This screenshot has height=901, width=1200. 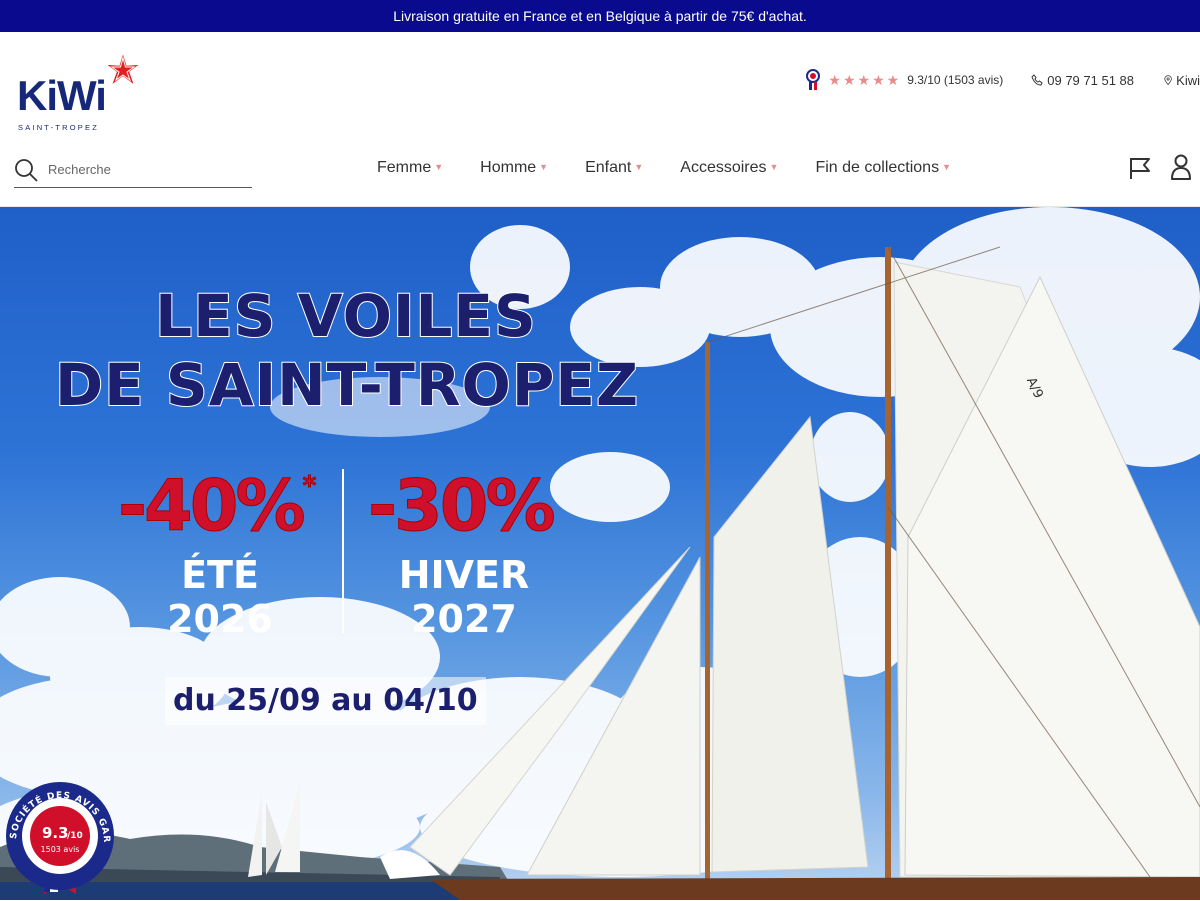 What do you see at coordinates (143, 169) in the screenshot?
I see `search-input` at bounding box center [143, 169].